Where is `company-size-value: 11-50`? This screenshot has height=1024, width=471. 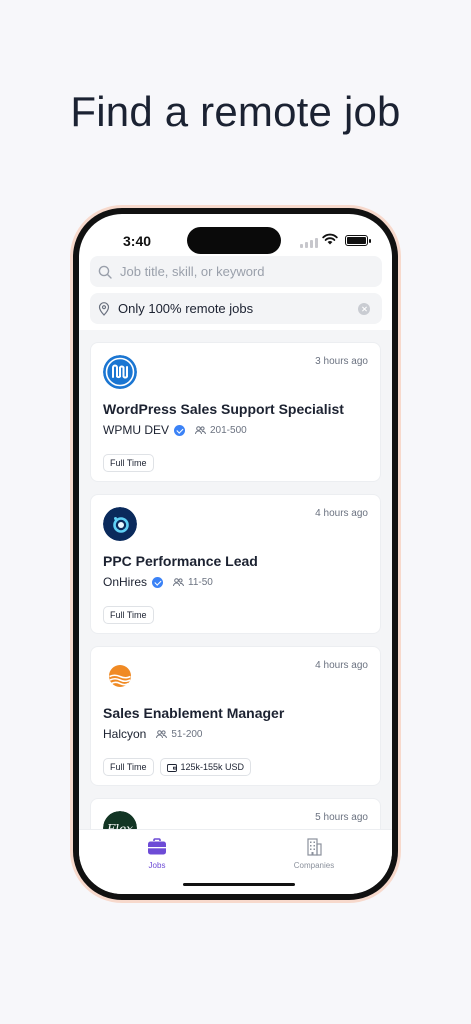
company-size-value: 11-50 is located at coordinates (200, 582).